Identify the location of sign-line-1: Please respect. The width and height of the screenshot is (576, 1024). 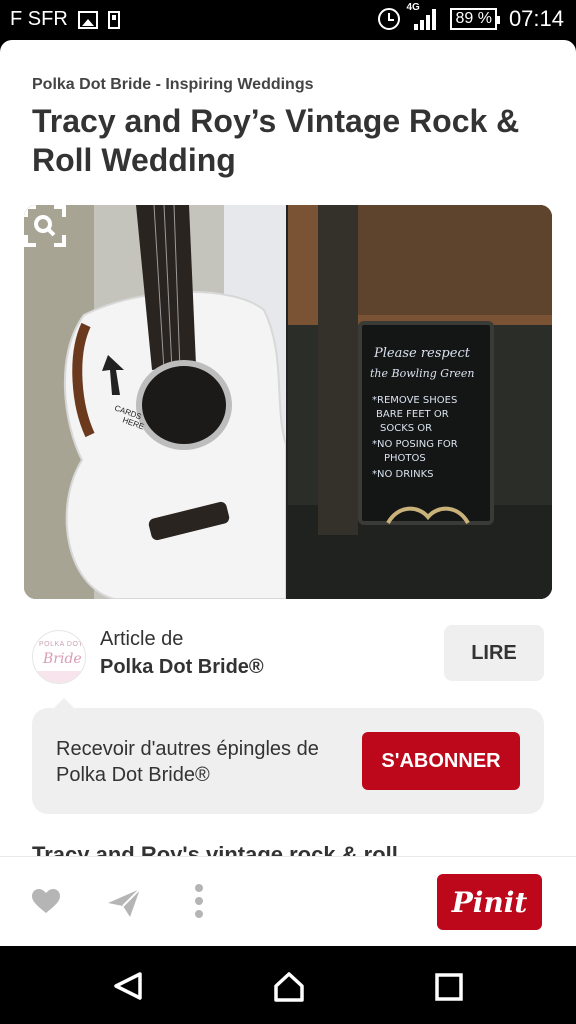
(422, 353).